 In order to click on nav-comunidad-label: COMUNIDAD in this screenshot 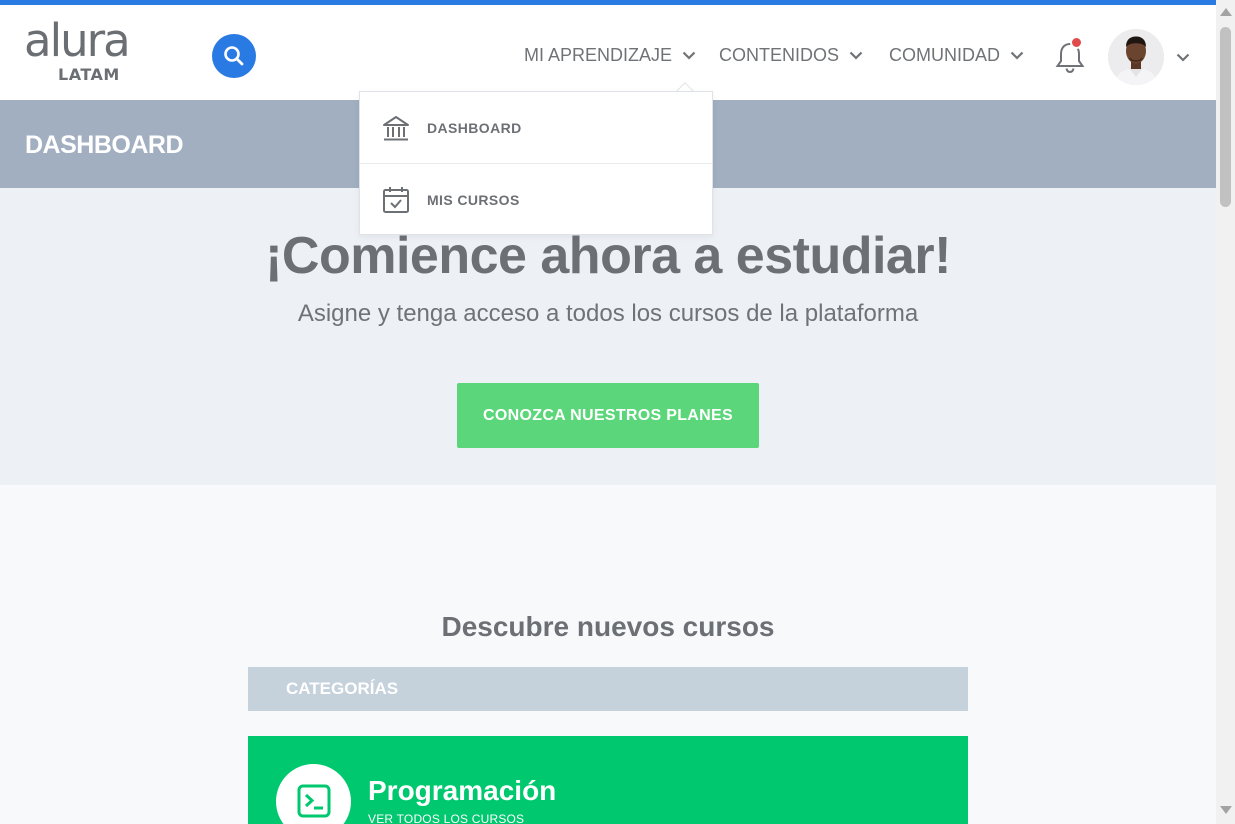, I will do `click(944, 54)`.